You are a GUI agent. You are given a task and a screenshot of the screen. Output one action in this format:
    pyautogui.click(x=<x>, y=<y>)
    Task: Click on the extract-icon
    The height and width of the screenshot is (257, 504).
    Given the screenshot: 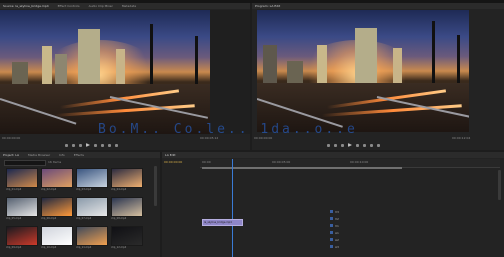 What is the action you would take?
    pyautogui.click(x=371, y=145)
    